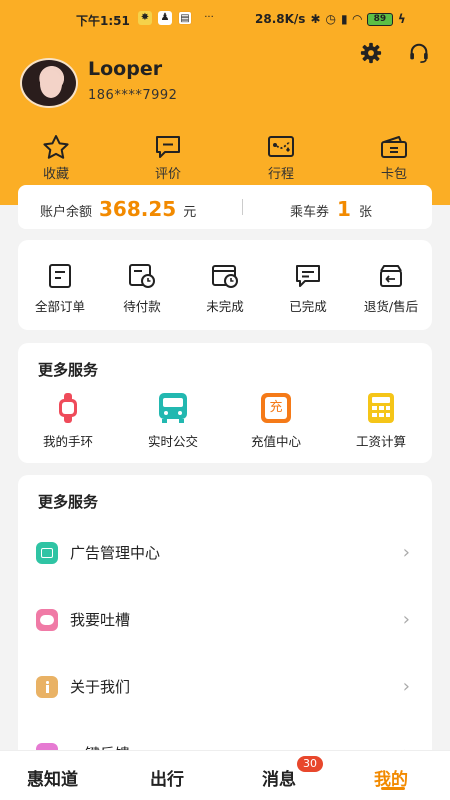  I want to click on service-label: 工资计算, so click(380, 441).